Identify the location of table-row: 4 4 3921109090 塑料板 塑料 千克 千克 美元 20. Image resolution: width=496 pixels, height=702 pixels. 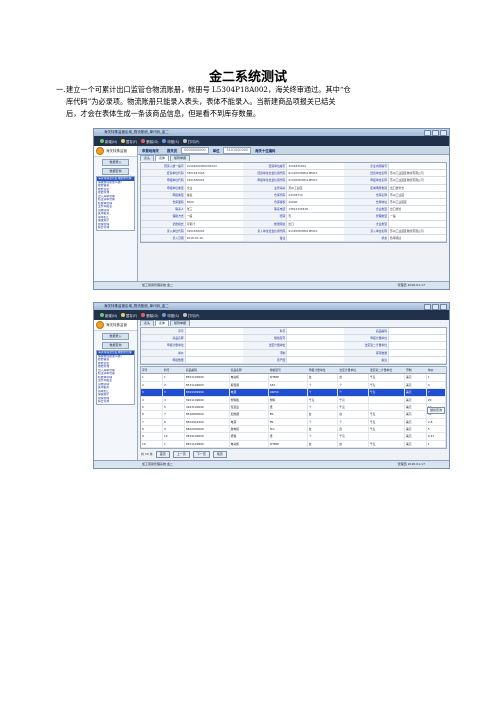
(293, 400).